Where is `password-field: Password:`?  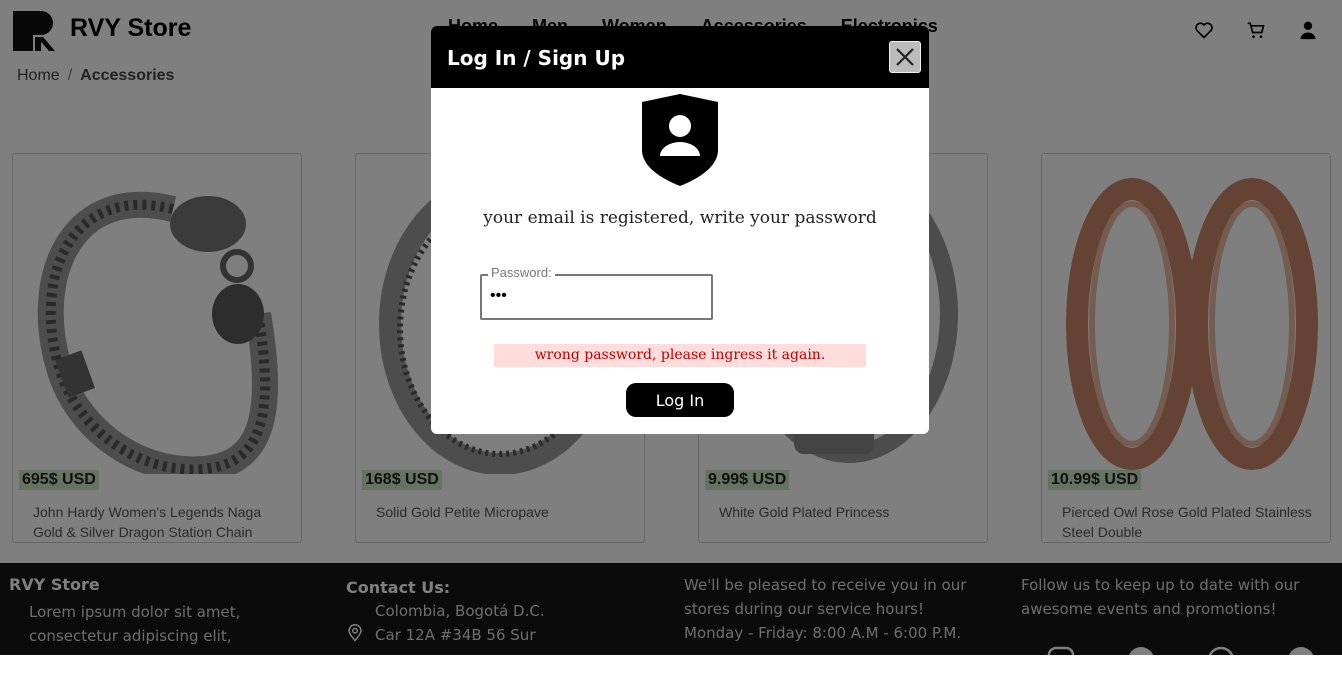 password-field: Password: is located at coordinates (596, 292).